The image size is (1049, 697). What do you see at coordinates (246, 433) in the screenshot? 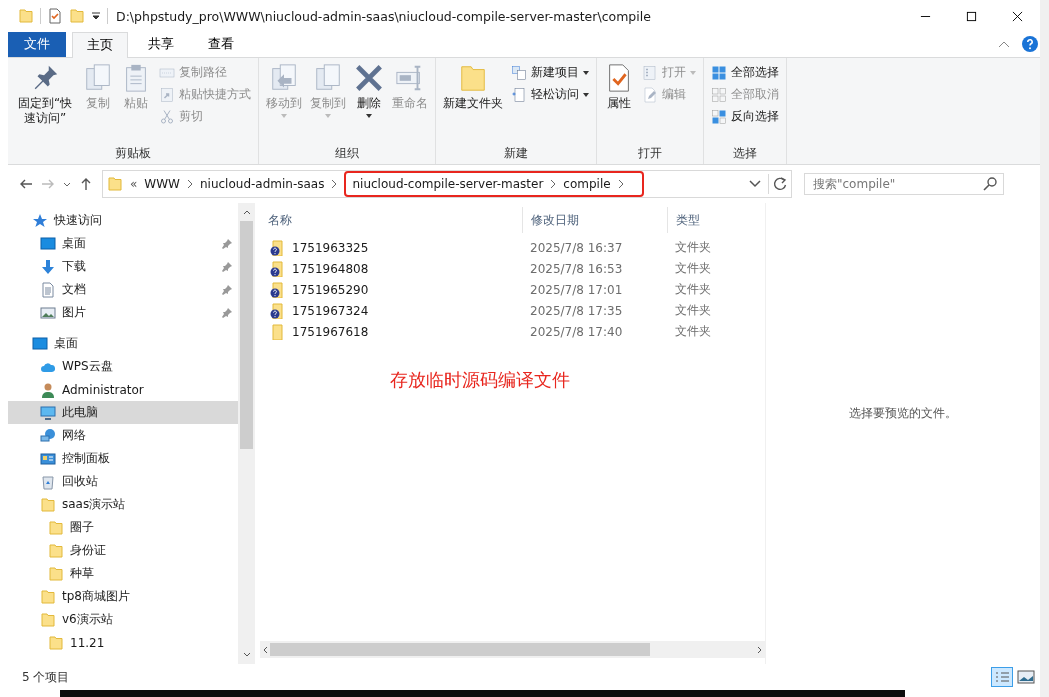
I see `vertical-scrollbar` at bounding box center [246, 433].